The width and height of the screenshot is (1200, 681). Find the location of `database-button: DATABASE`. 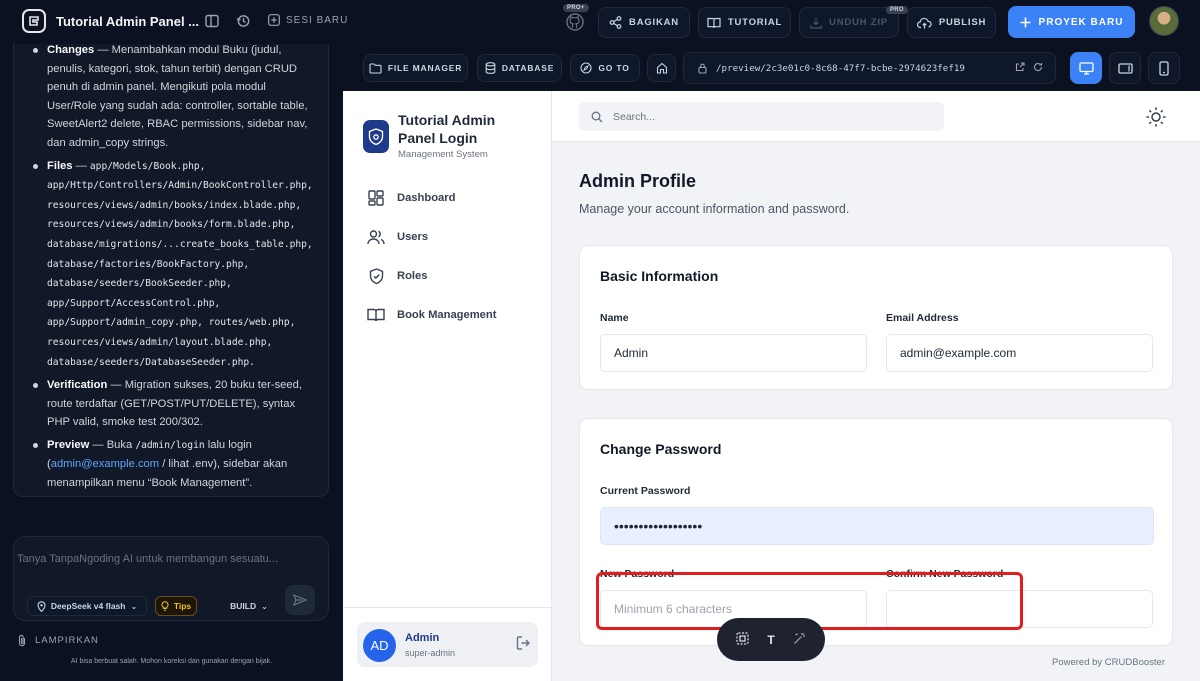

database-button: DATABASE is located at coordinates (519, 68).